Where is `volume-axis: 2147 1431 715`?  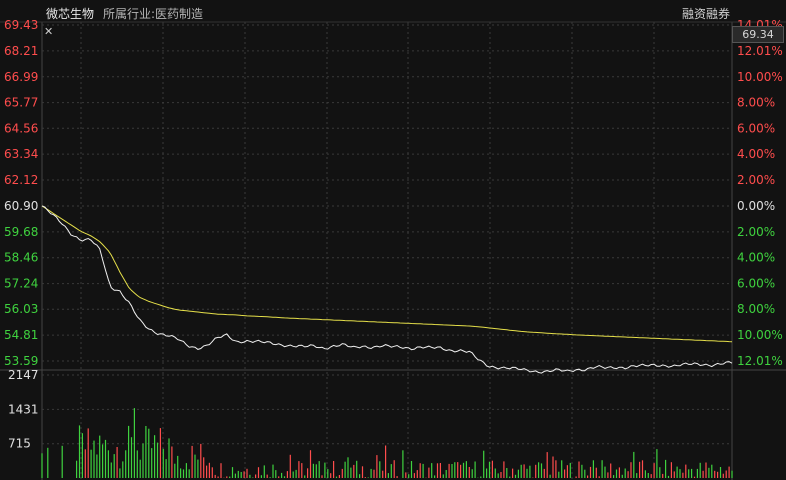 volume-axis: 2147 1431 715 is located at coordinates (23, 409).